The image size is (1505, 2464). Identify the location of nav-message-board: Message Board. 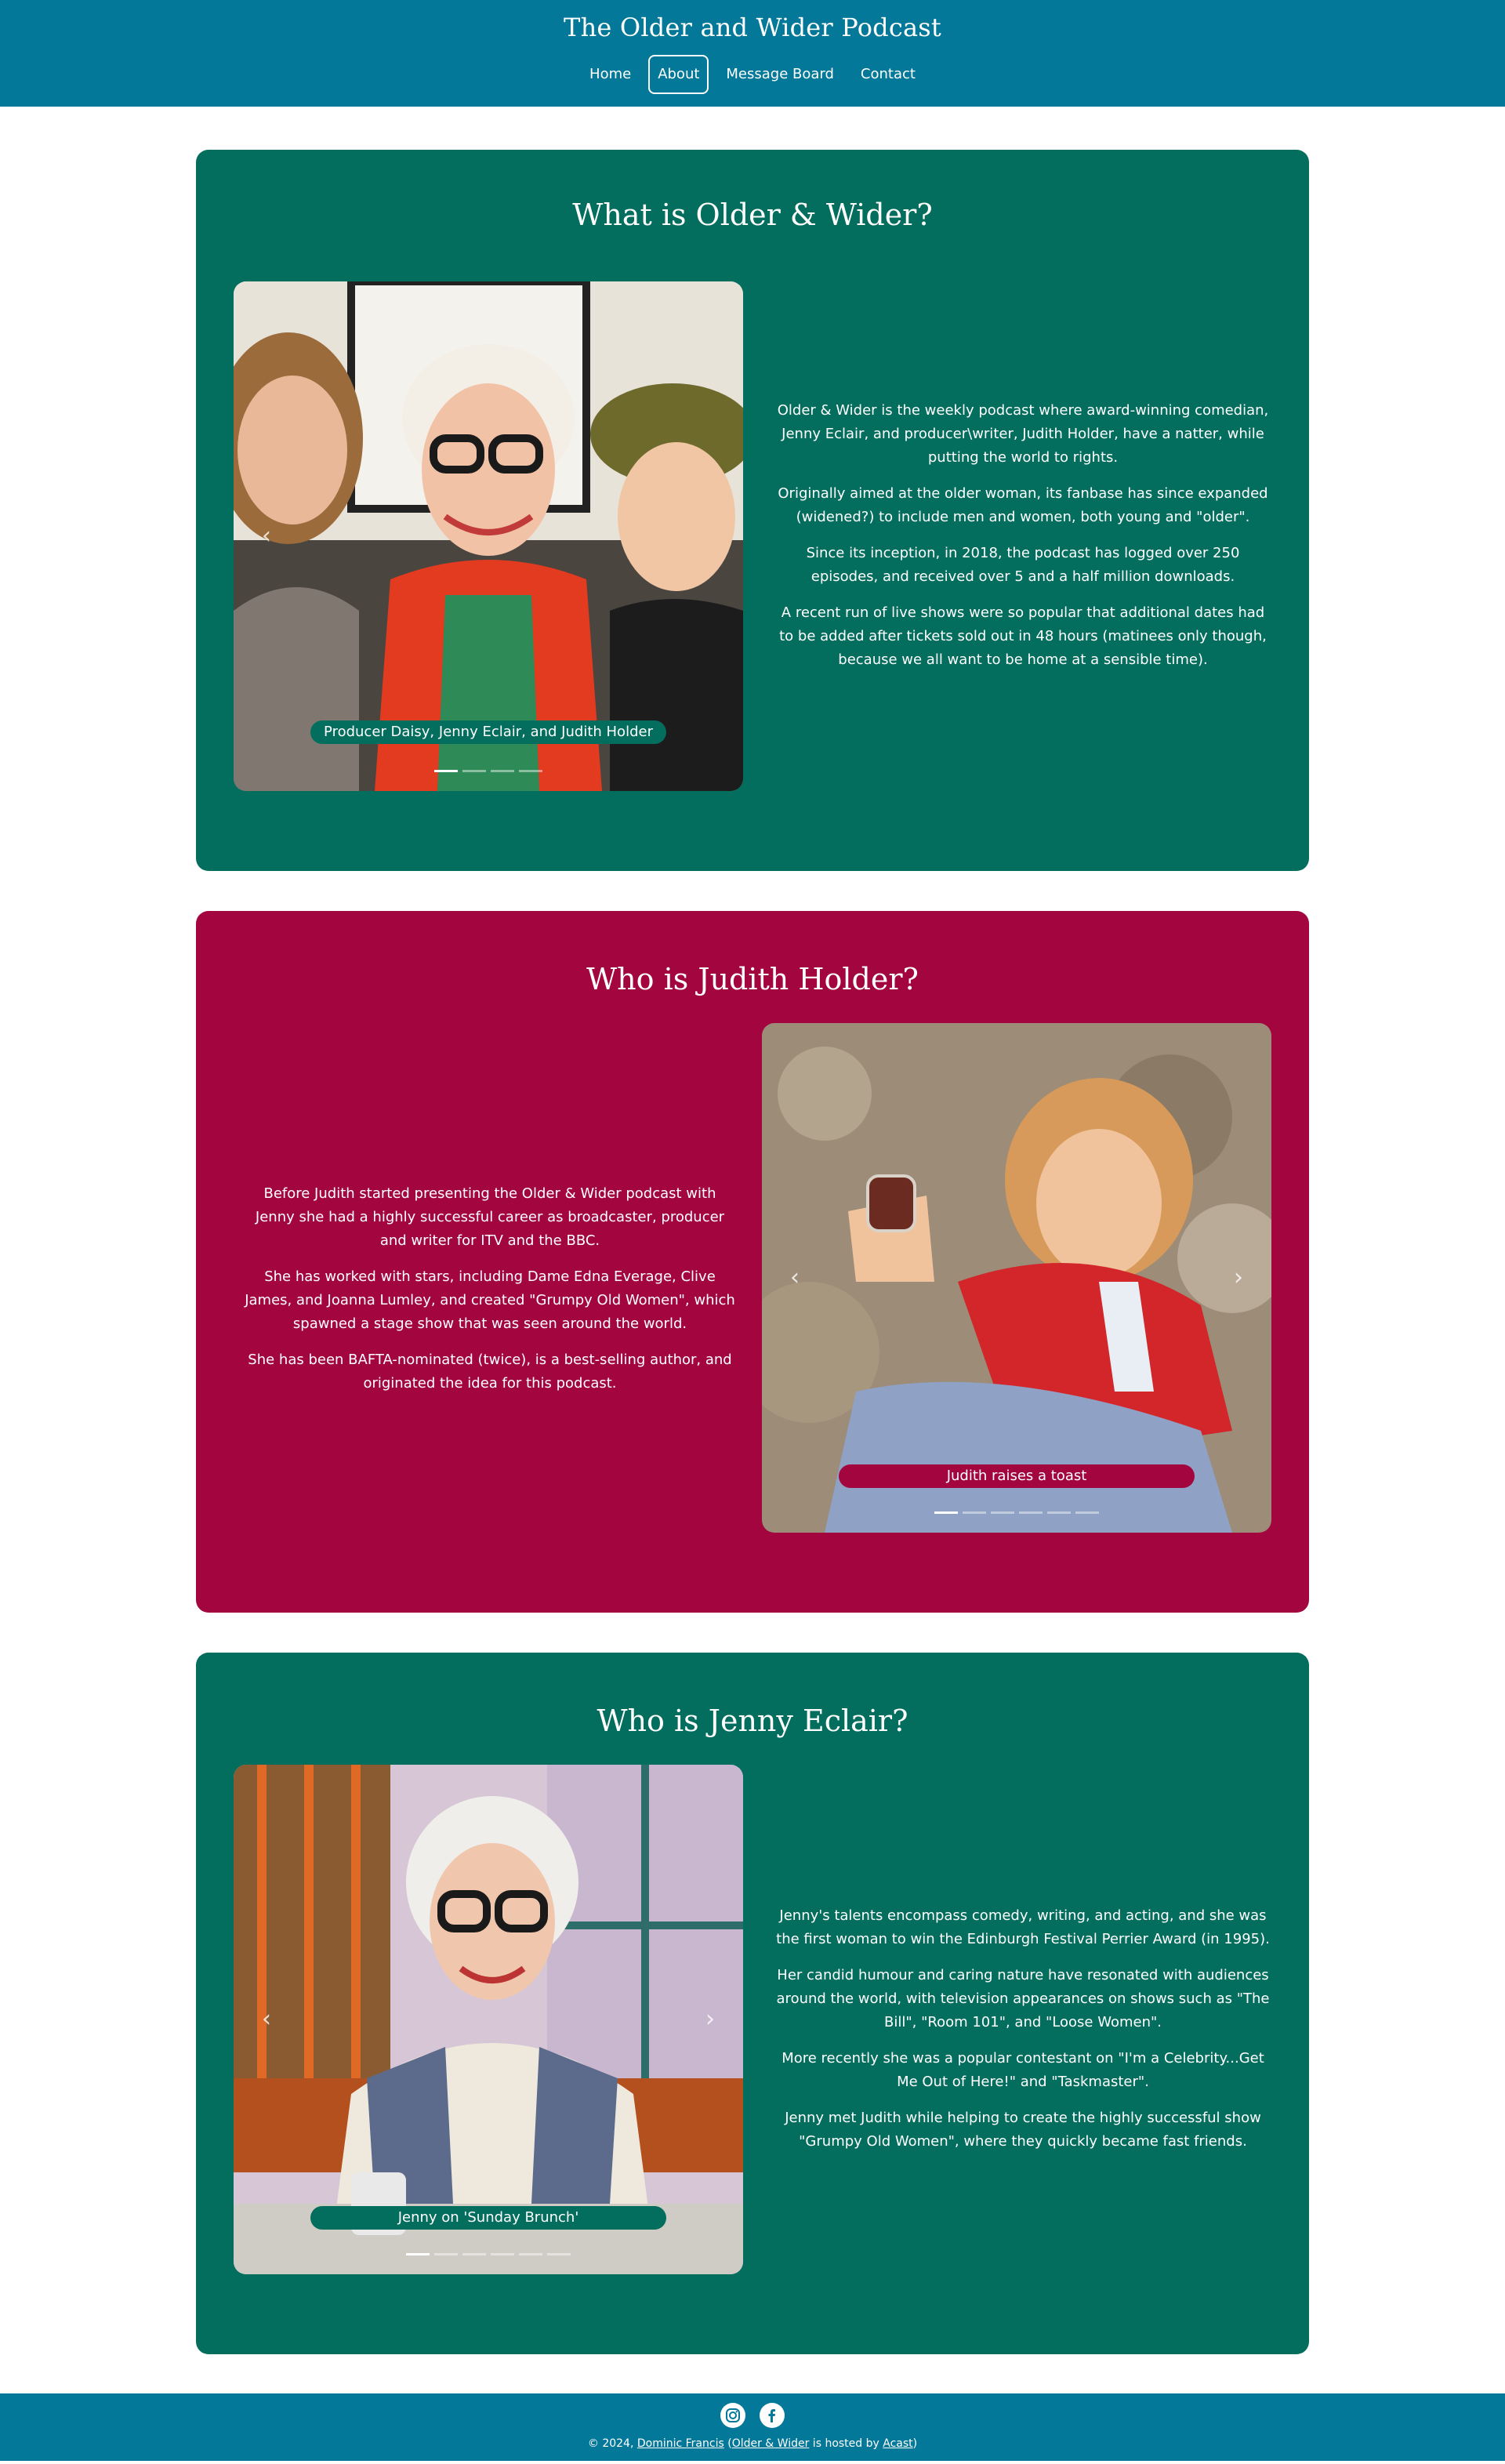
(779, 74).